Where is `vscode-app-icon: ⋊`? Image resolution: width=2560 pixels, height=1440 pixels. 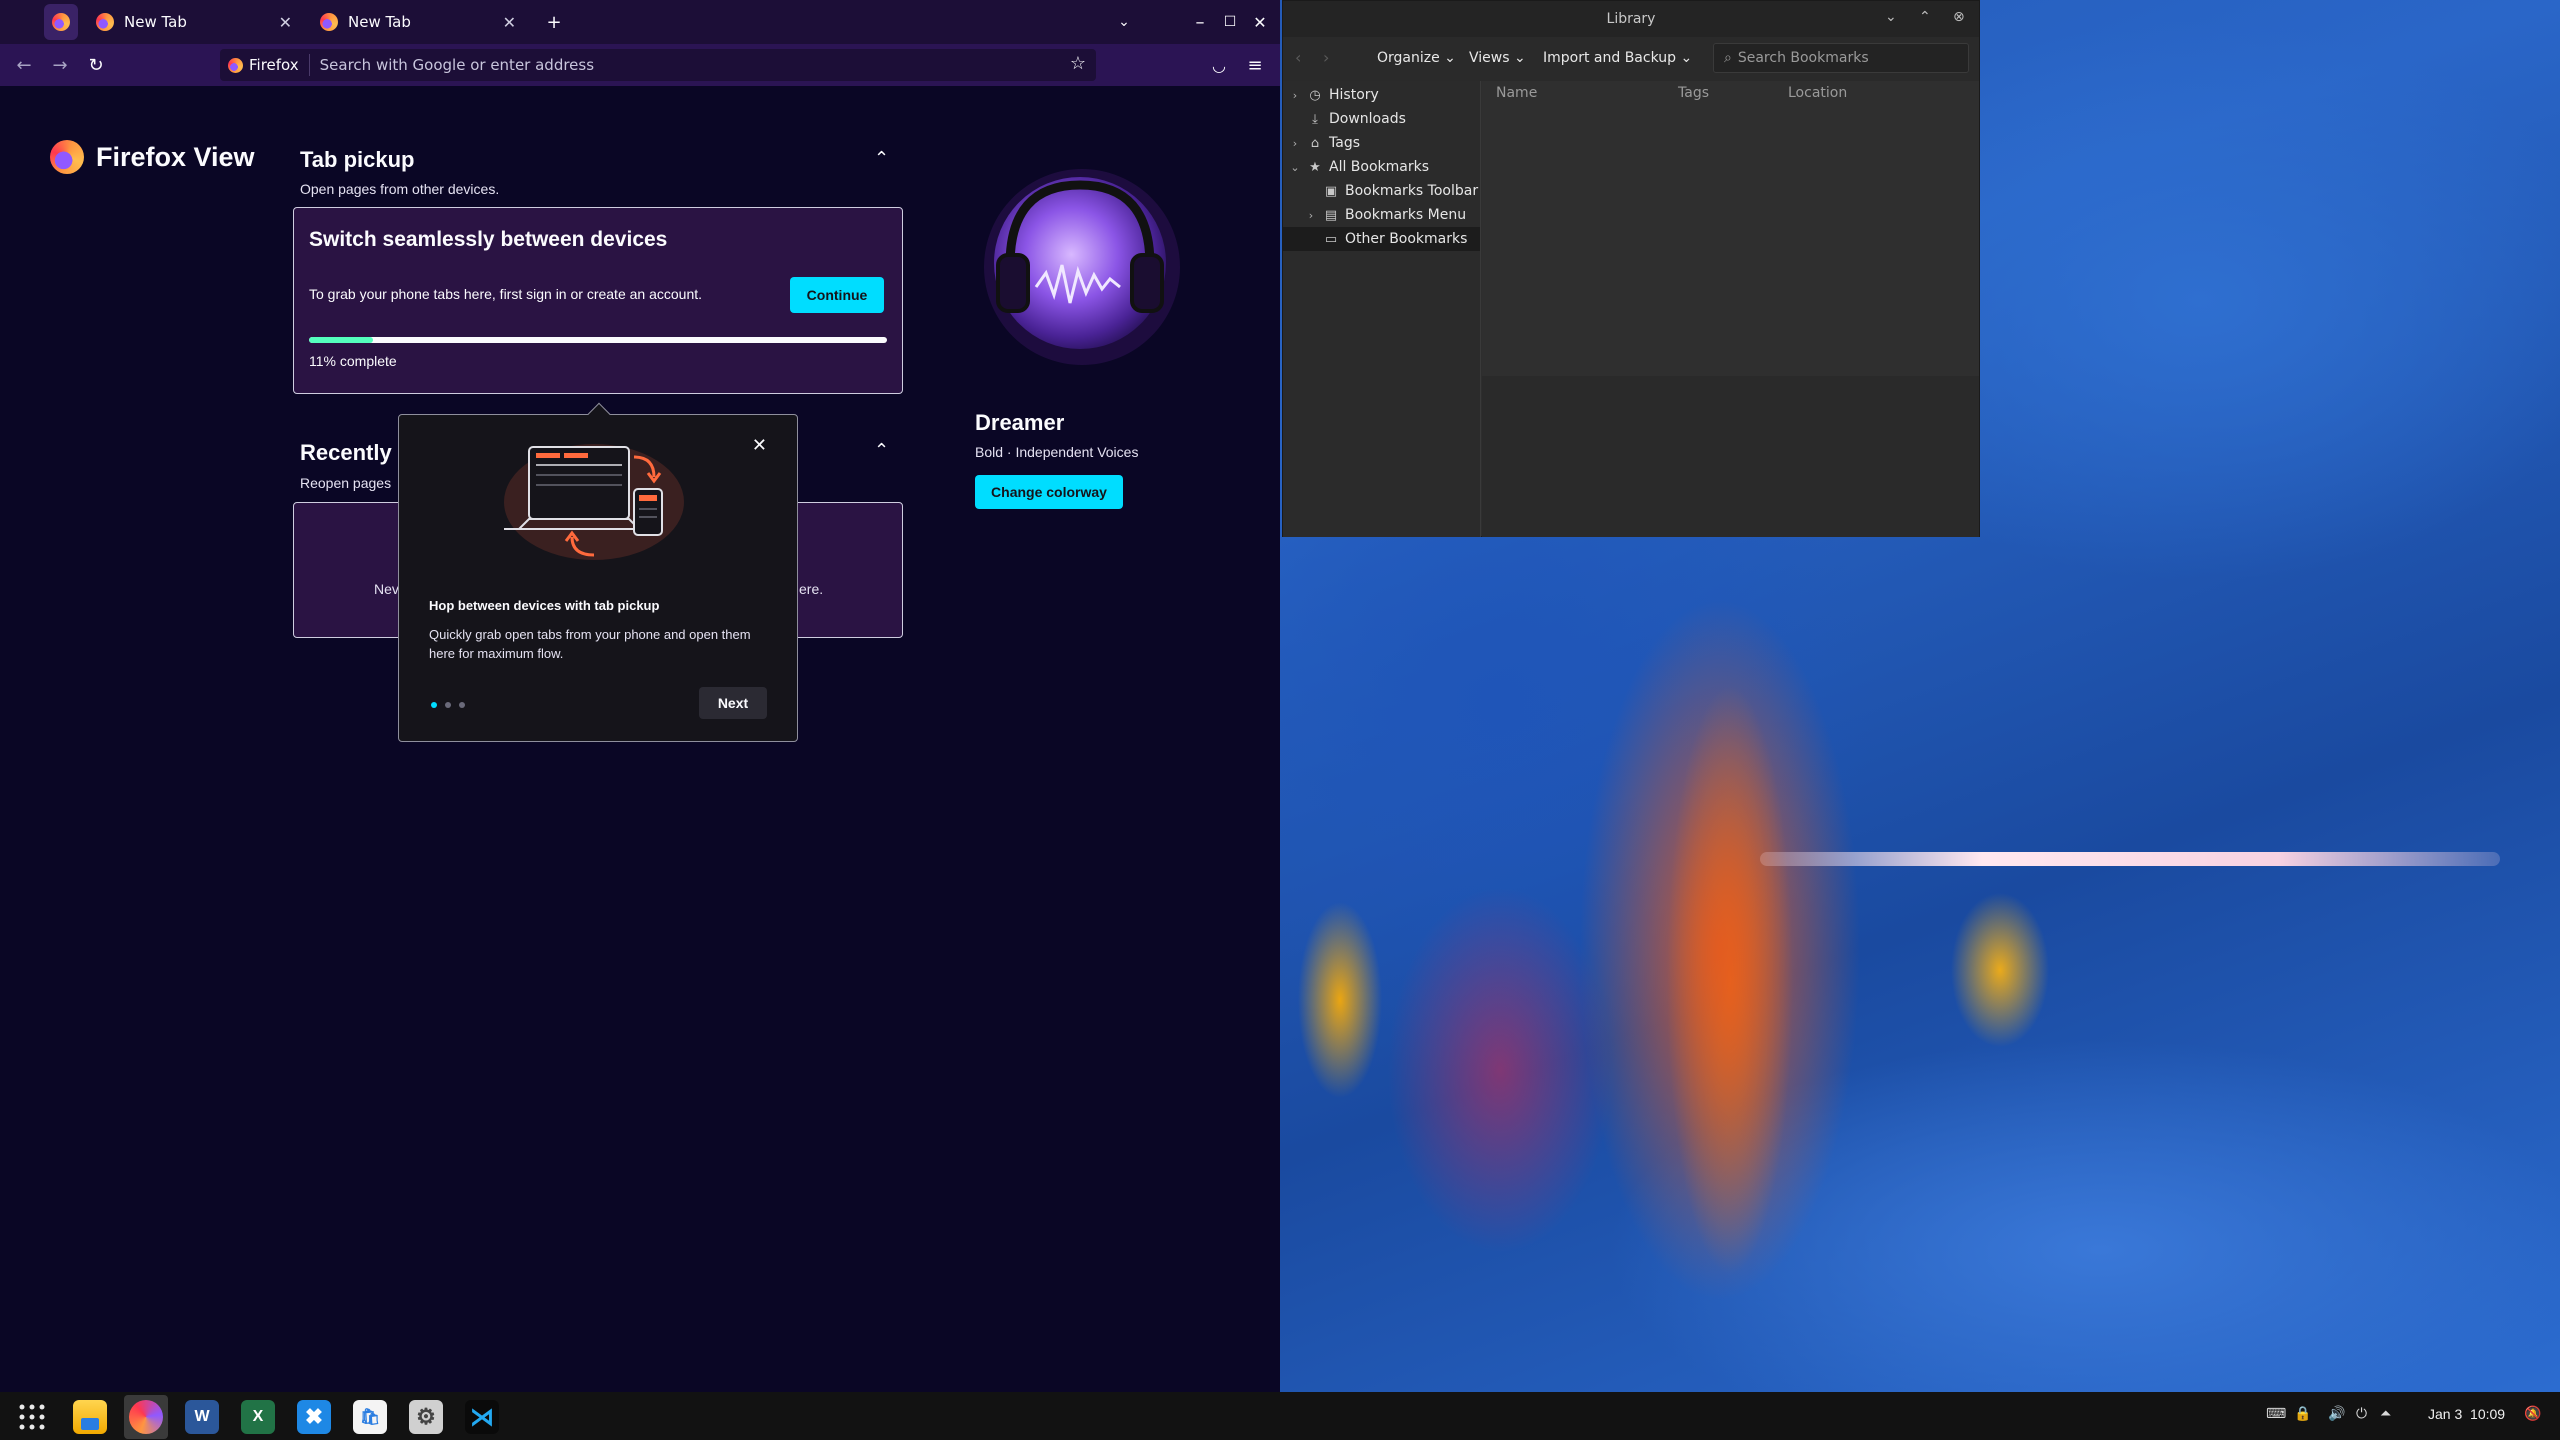
vscode-app-icon: ⋊ is located at coordinates (482, 1417).